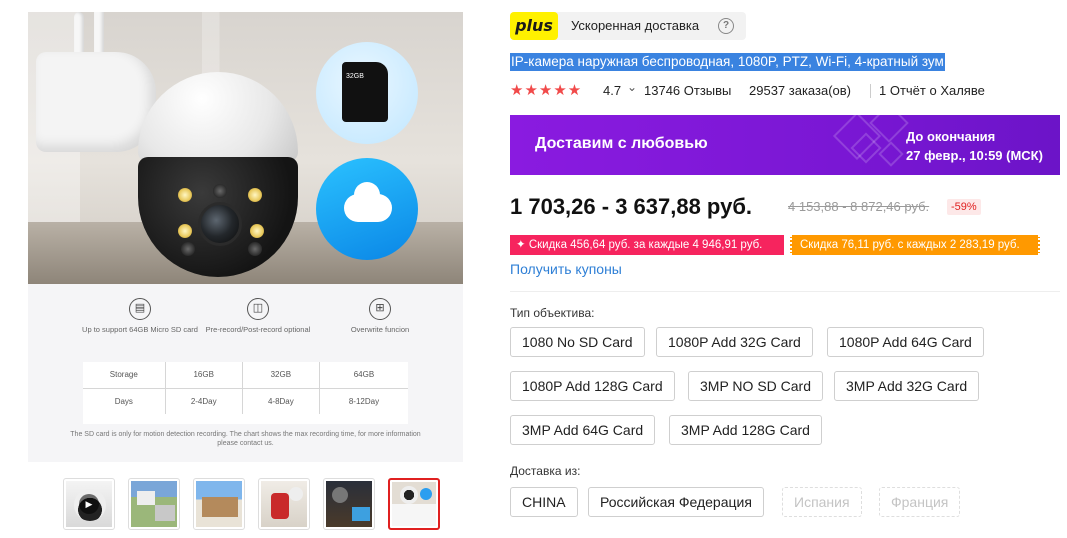  Describe the element at coordinates (635, 25) in the screenshot. I see `fast-delivery-text: Ускоренная доставка` at that location.